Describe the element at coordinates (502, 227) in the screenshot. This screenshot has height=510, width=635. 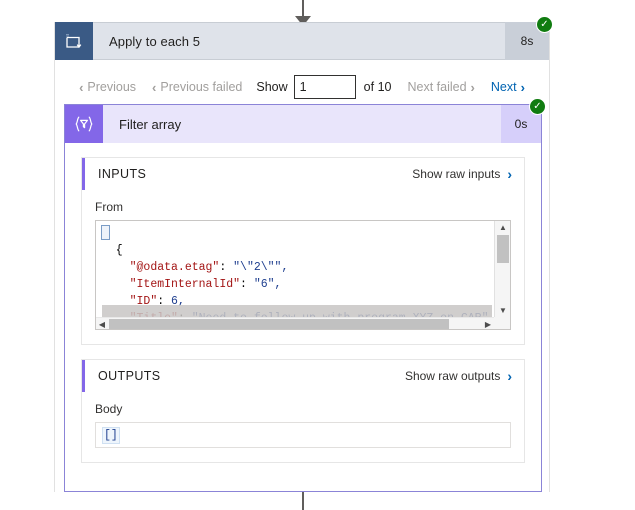
I see `scroll-up-icon: ▲` at that location.